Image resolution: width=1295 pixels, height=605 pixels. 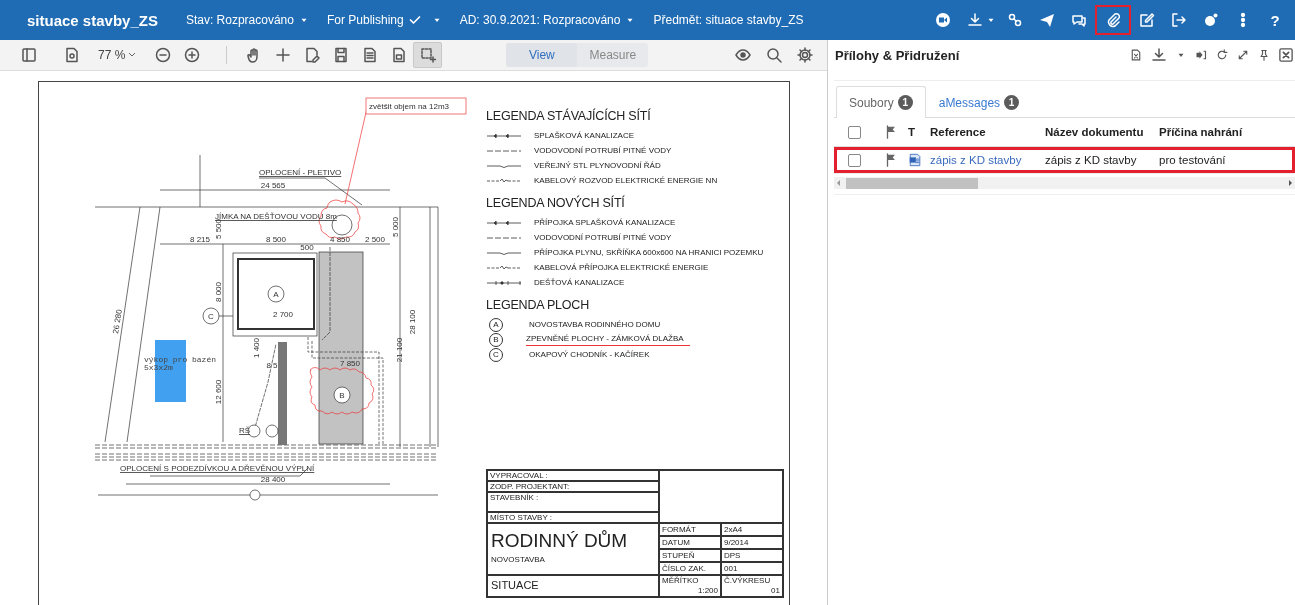 I want to click on select-all-checkbox, so click(x=854, y=132).